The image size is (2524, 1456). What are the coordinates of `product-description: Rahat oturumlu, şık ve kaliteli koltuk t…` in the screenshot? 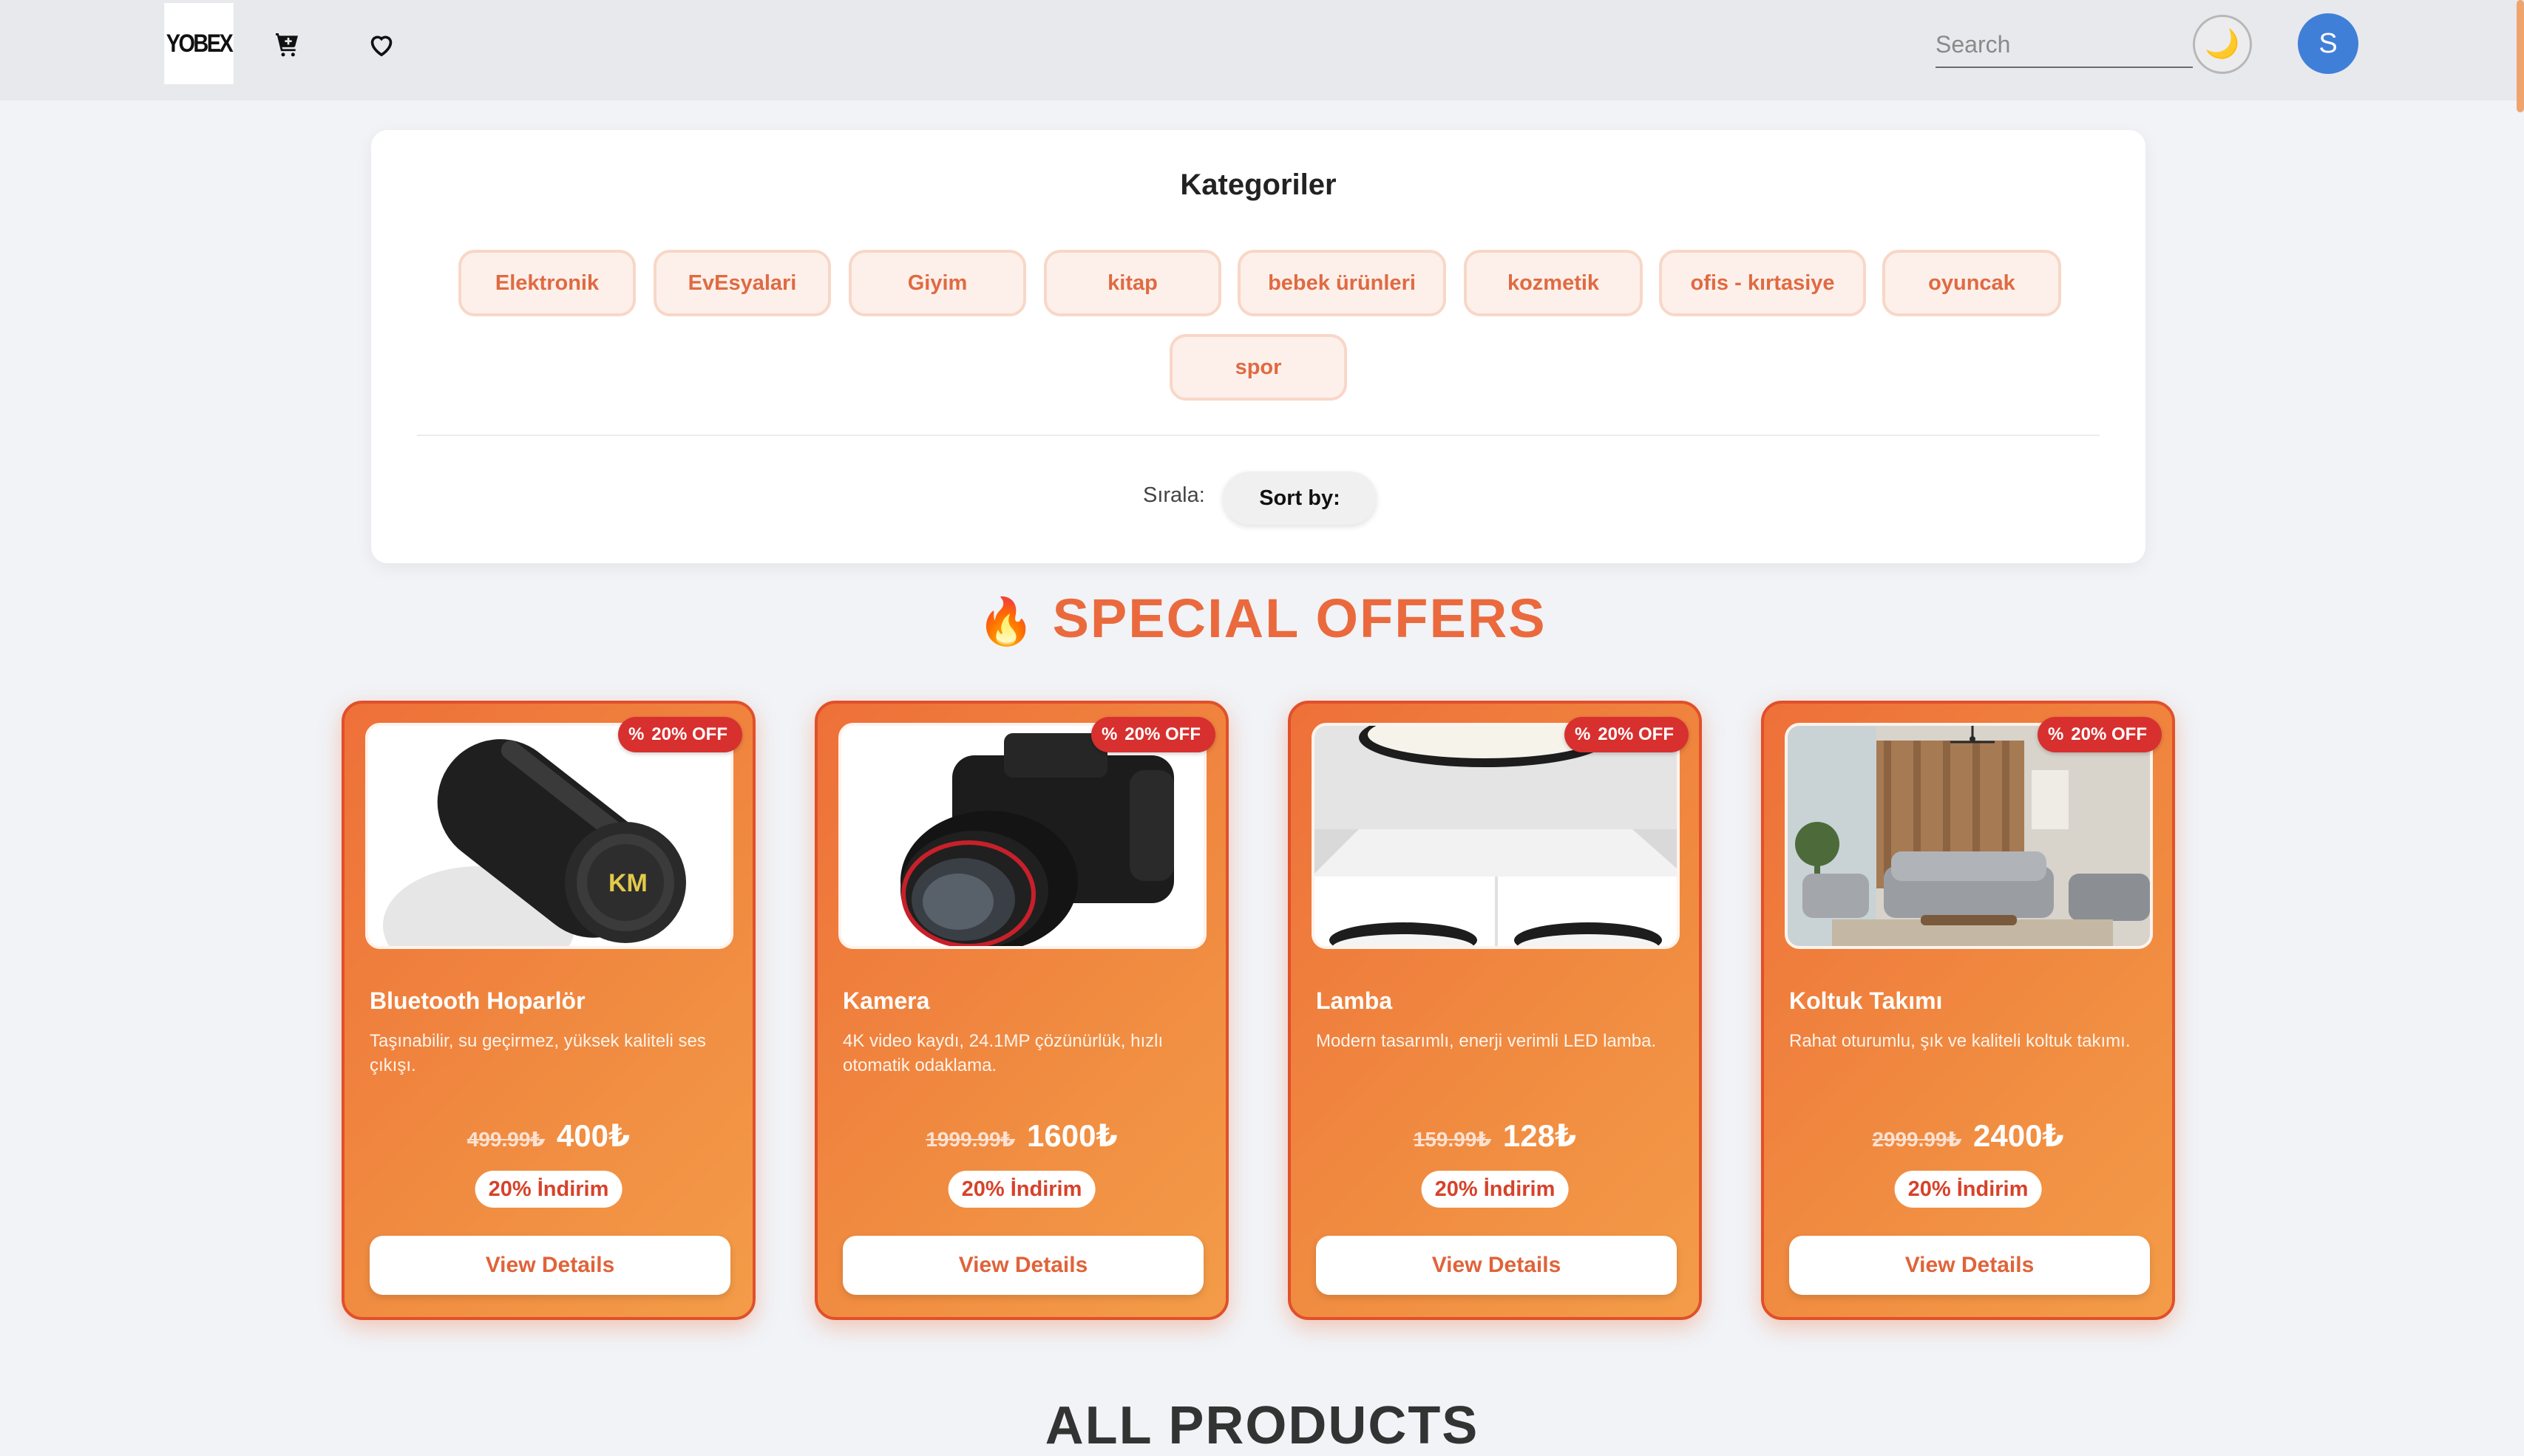 It's located at (1960, 1041).